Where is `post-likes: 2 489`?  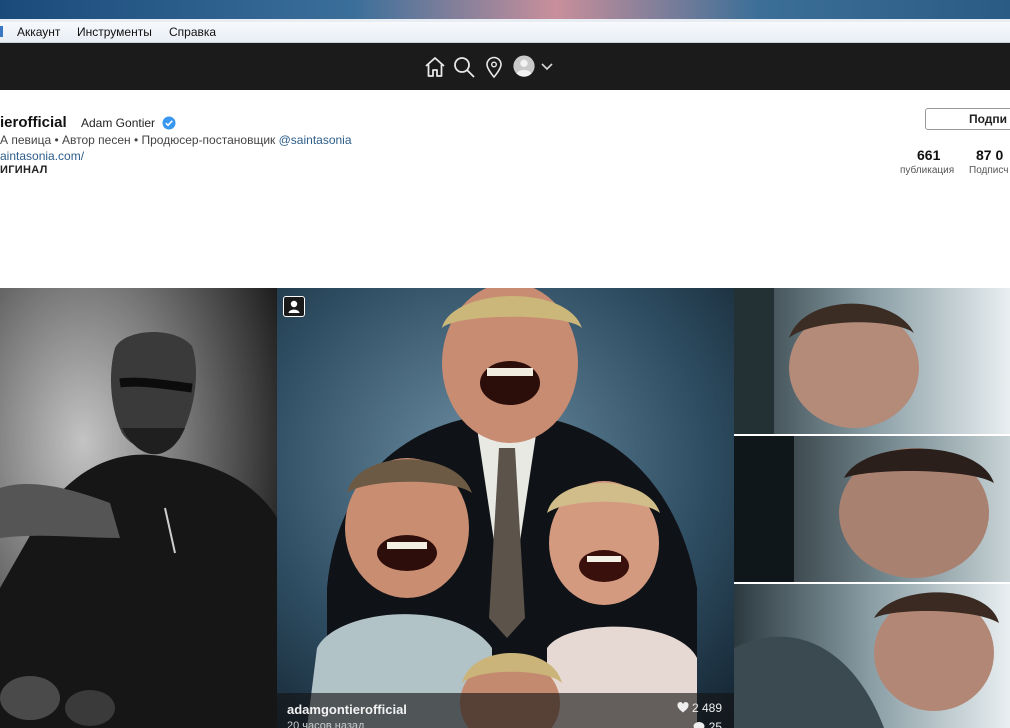
post-likes: 2 489 is located at coordinates (699, 708).